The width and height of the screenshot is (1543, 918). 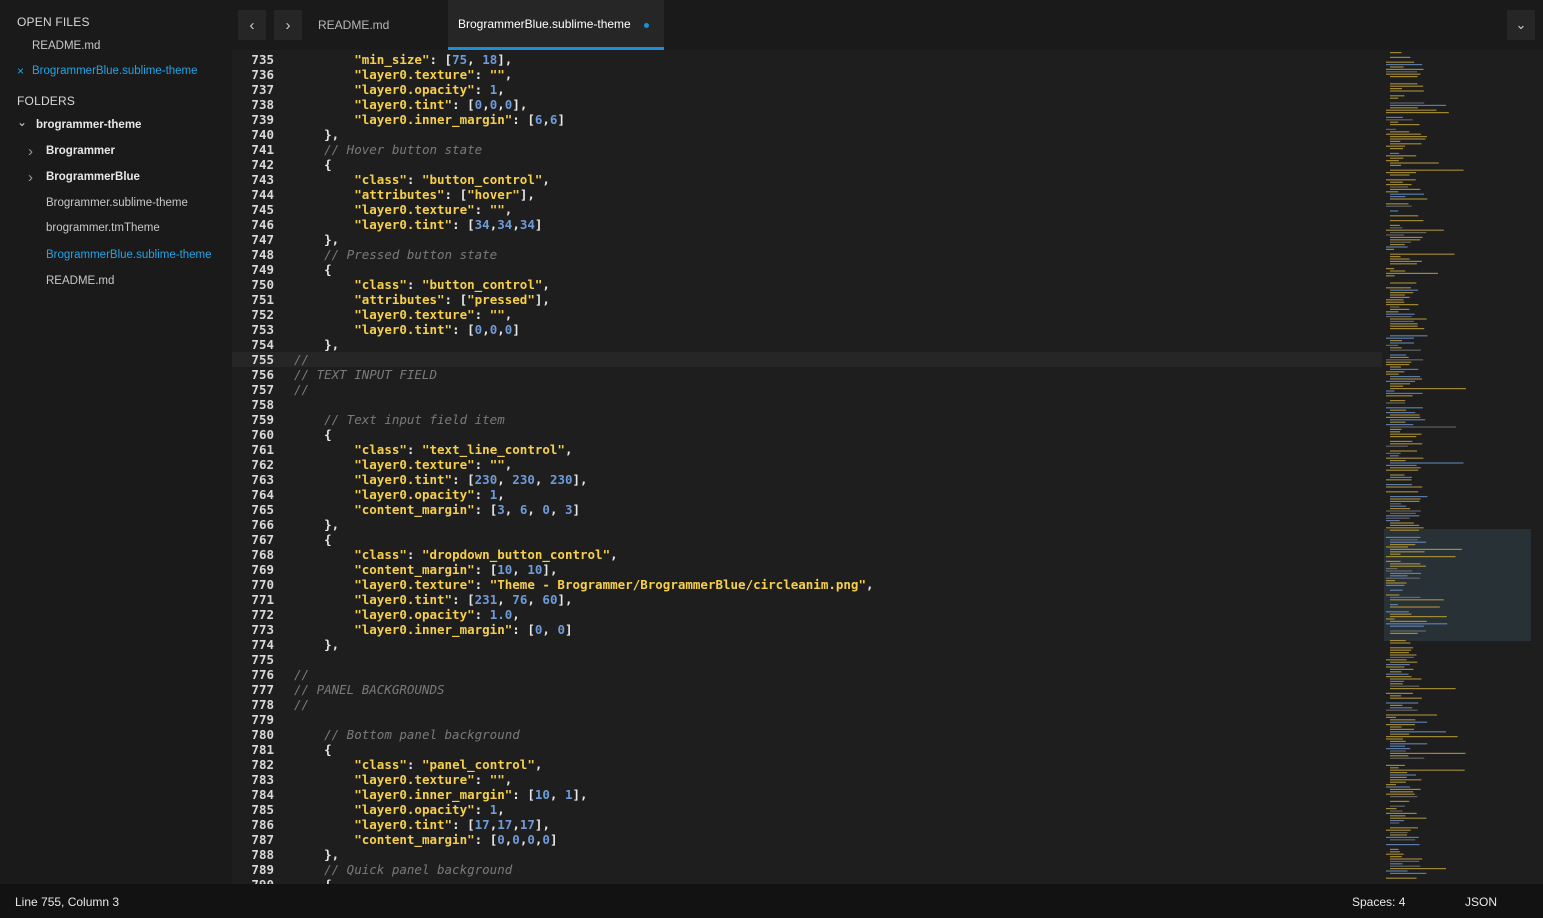 I want to click on code-line: 764 "layer0.opacity": 1,, so click(x=807, y=494).